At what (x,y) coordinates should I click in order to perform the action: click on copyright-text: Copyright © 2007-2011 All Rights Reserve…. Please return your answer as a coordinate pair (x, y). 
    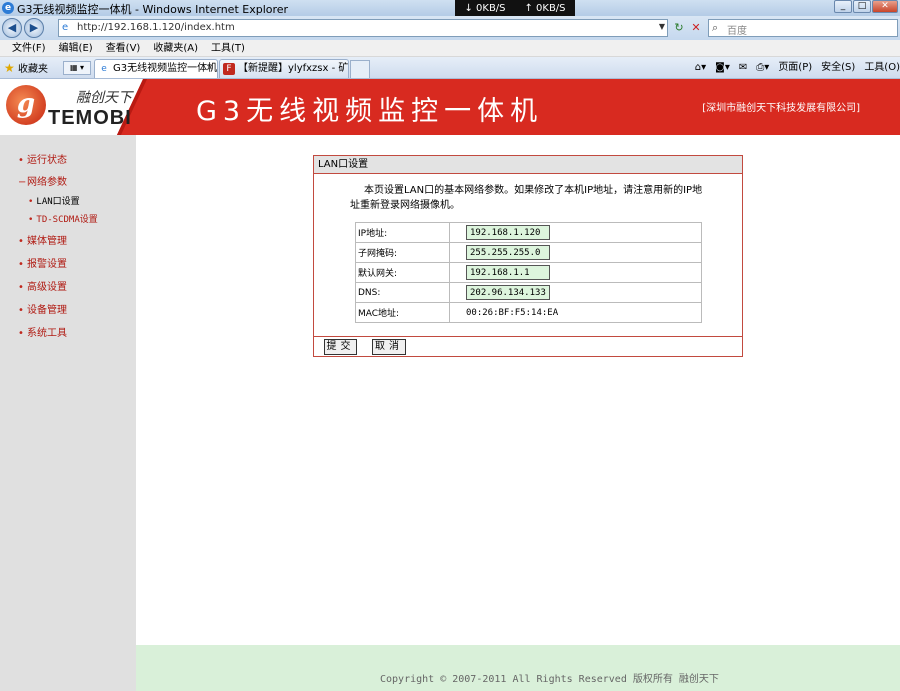
    Looking at the image, I should click on (549, 679).